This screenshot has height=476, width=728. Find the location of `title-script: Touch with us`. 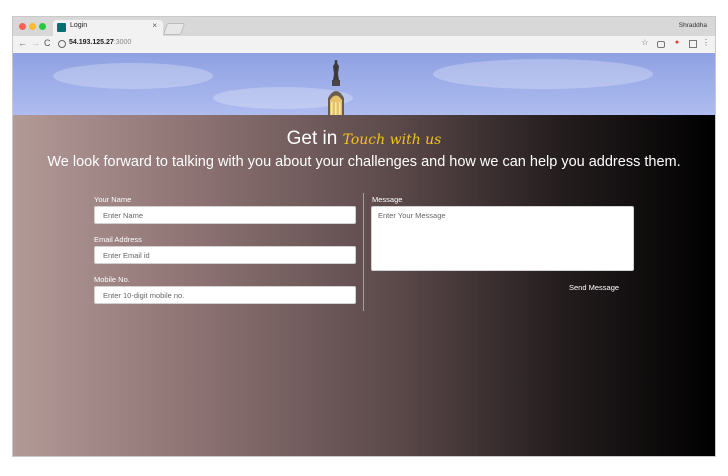

title-script: Touch with us is located at coordinates (392, 140).